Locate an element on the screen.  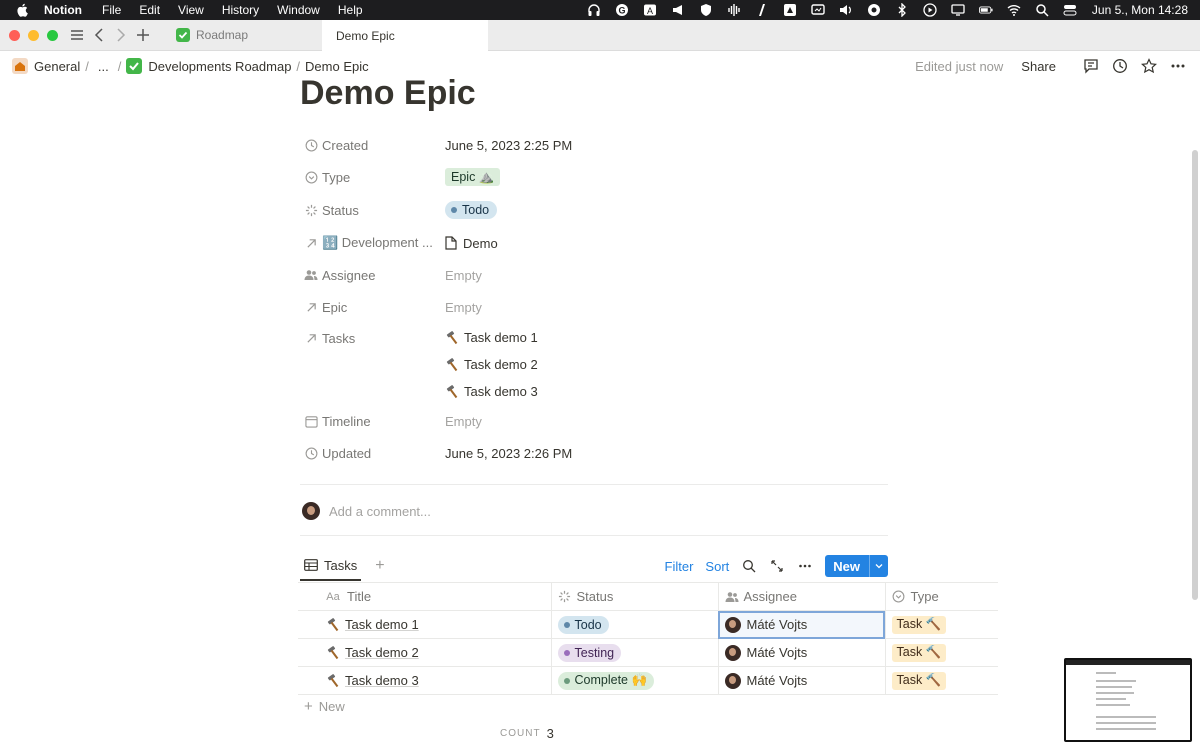
type-tag: Epic ⛰️ is located at coordinates (473, 177).